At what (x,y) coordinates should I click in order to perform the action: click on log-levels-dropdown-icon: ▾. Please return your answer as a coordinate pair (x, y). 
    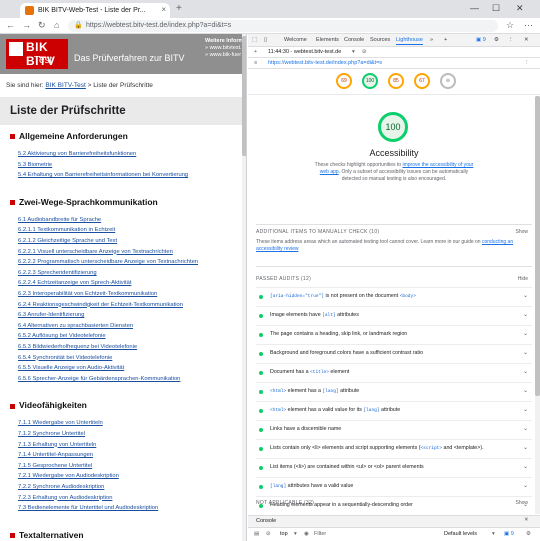
    Looking at the image, I should click on (493, 534).